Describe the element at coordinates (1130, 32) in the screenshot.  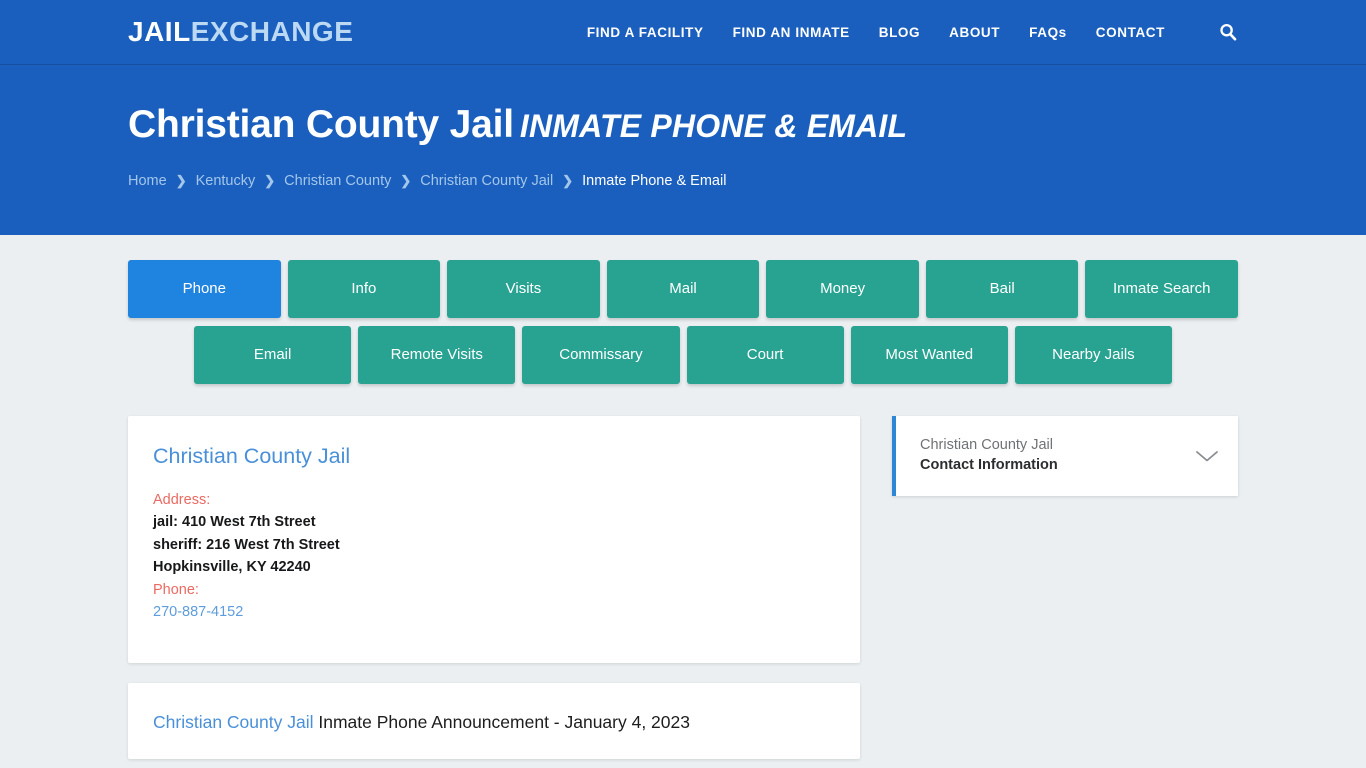
I see `nav-contact: CONTACT` at that location.